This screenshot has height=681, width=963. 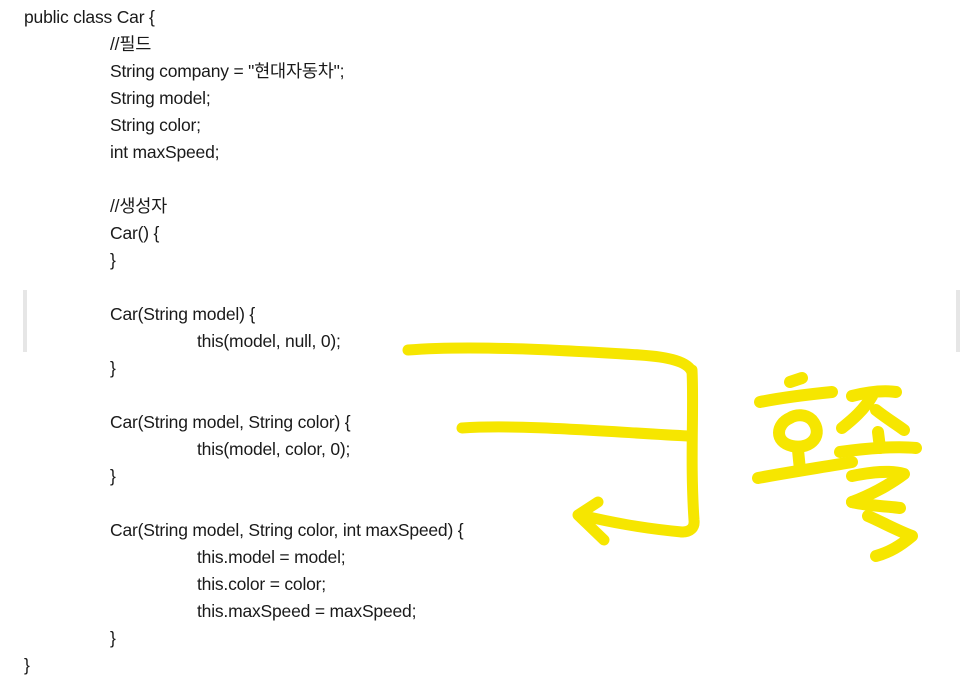 I want to click on class-declaration-line: public class Car {, so click(x=89, y=17).